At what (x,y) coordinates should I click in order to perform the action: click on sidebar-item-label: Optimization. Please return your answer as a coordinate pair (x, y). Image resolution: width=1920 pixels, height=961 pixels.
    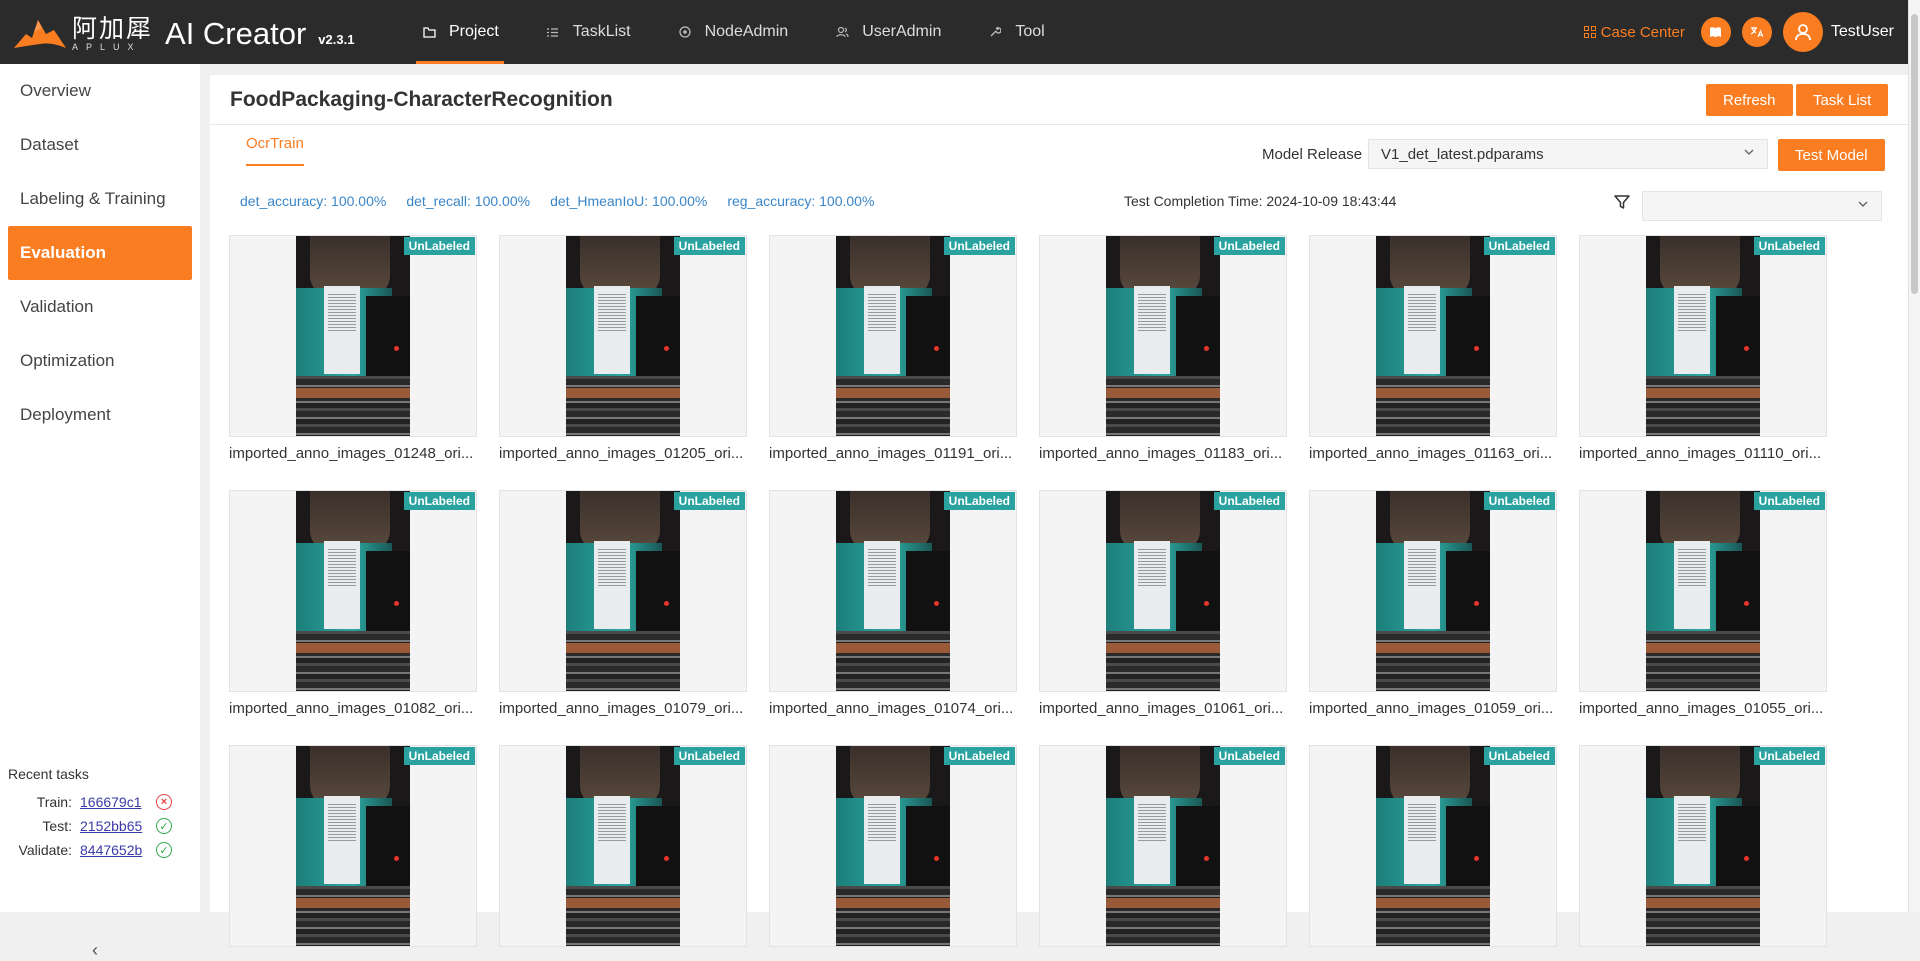
    Looking at the image, I should click on (67, 360).